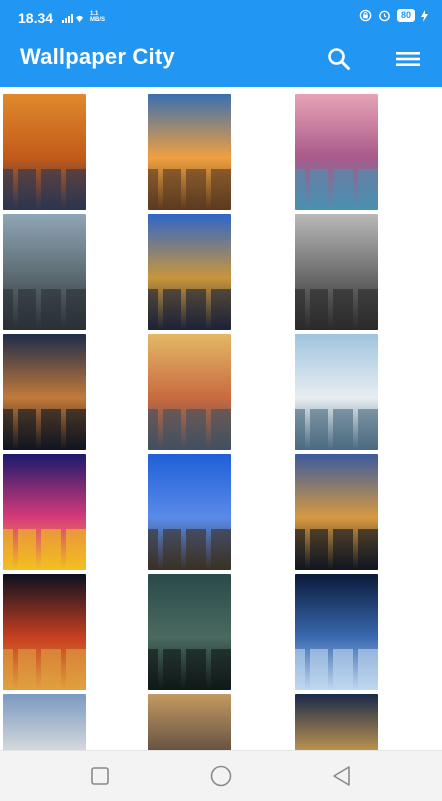  What do you see at coordinates (221, 60) in the screenshot?
I see `app-bar: Wallpaper City` at bounding box center [221, 60].